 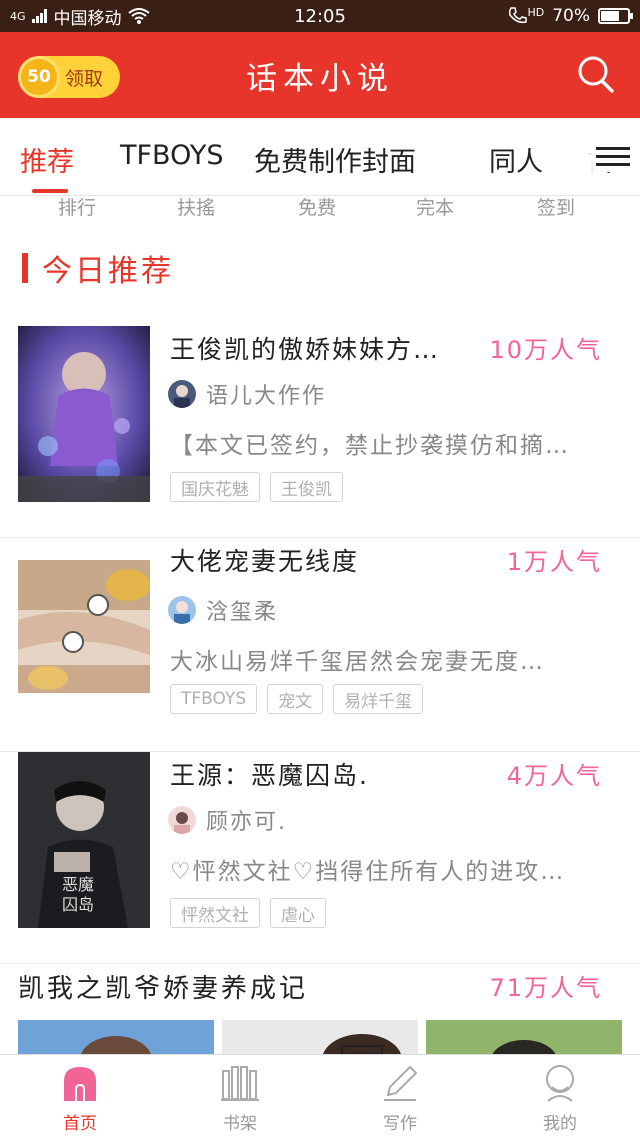 I want to click on battery-fill, so click(x=610, y=16).